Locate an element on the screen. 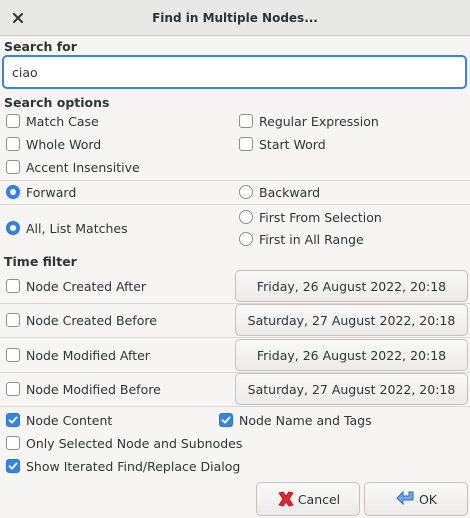 Image resolution: width=470 pixels, height=518 pixels. node-created-before-checkbox: Node Created Before is located at coordinates (81, 320).